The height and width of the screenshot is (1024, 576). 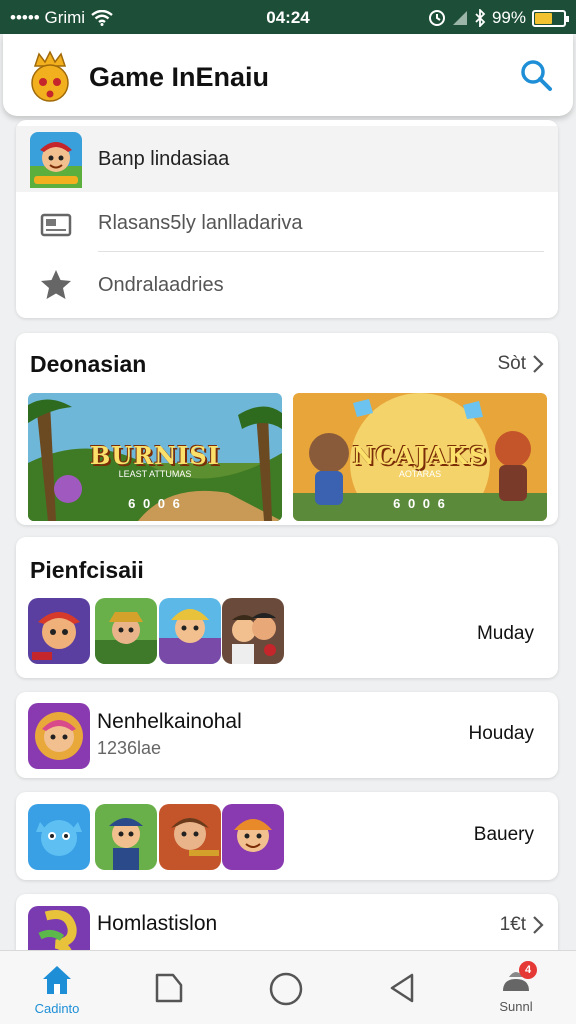 I want to click on recents-icon, so click(x=169, y=988).